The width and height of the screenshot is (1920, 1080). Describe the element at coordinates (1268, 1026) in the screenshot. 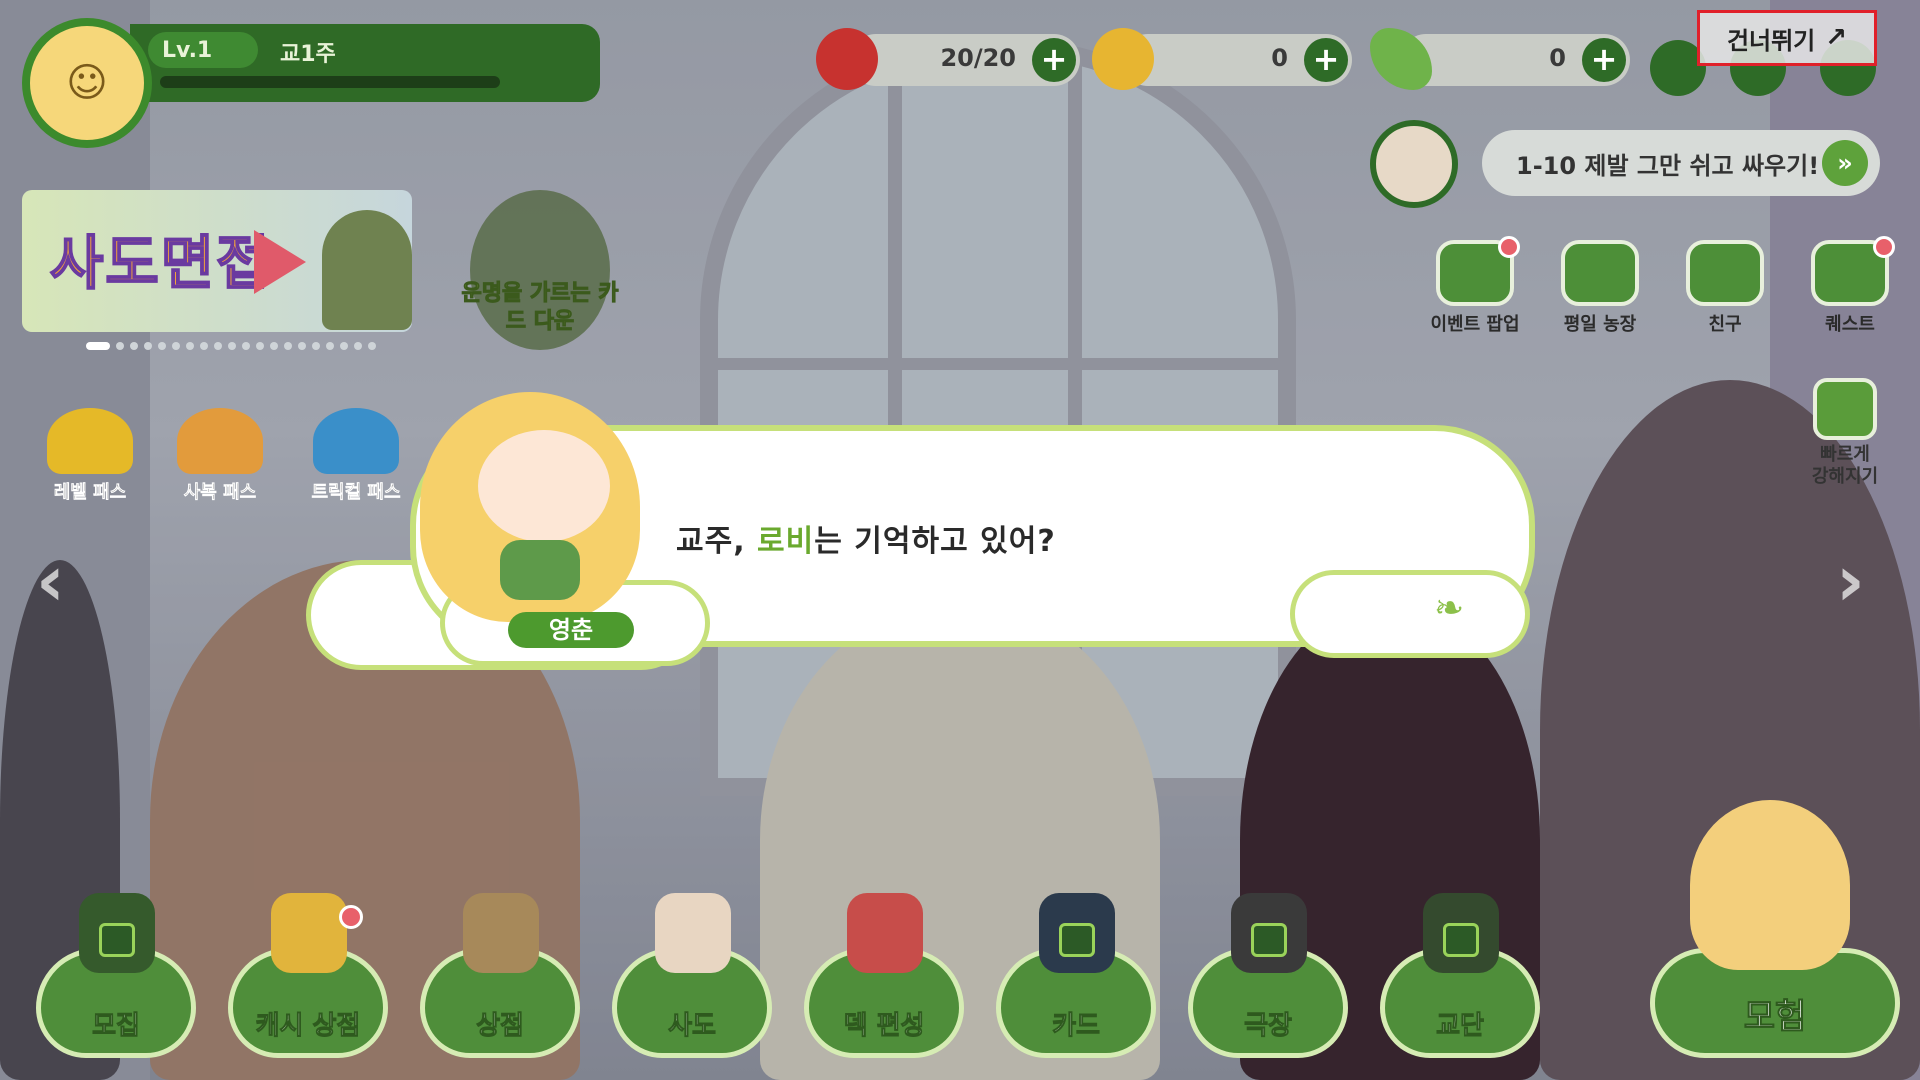

I see `nav-theater-label: 극장` at that location.